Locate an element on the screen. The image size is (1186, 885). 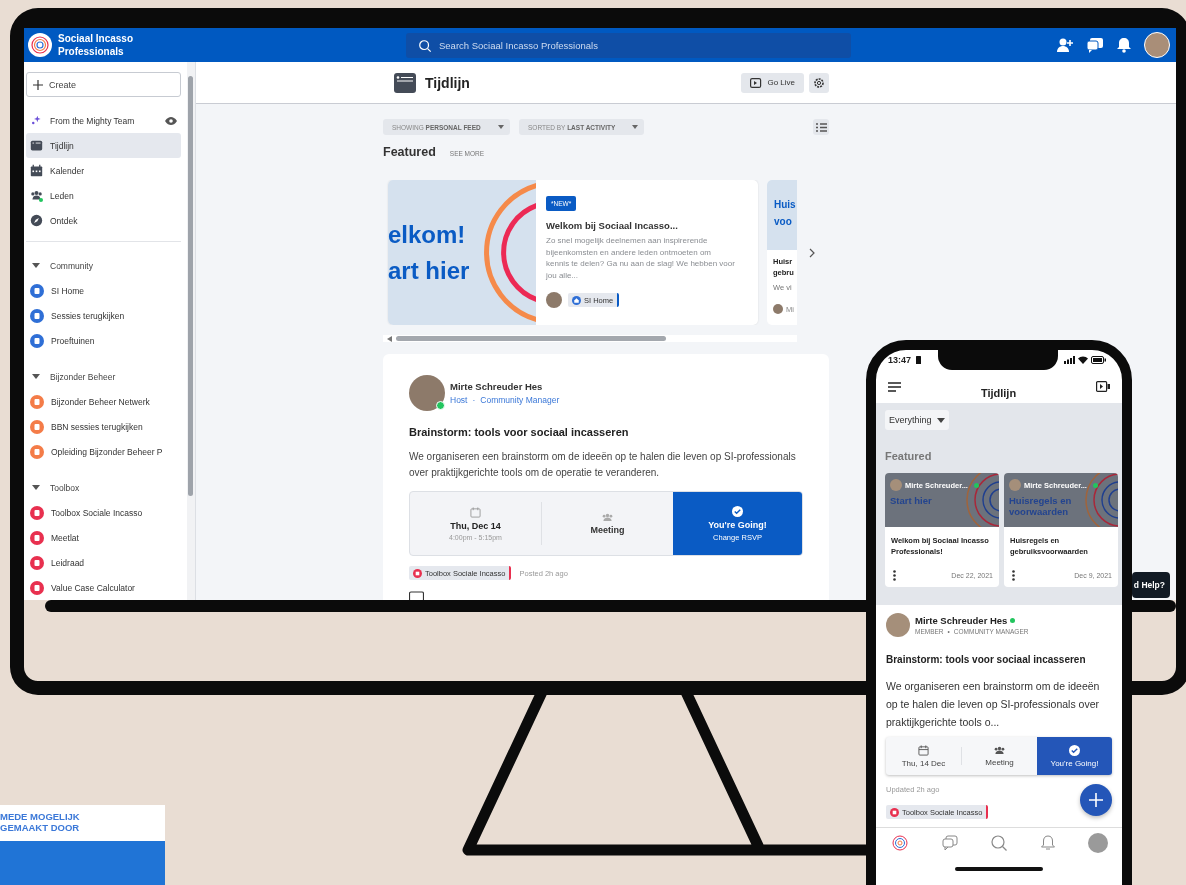
menu-icon is located at coordinates (894, 386).